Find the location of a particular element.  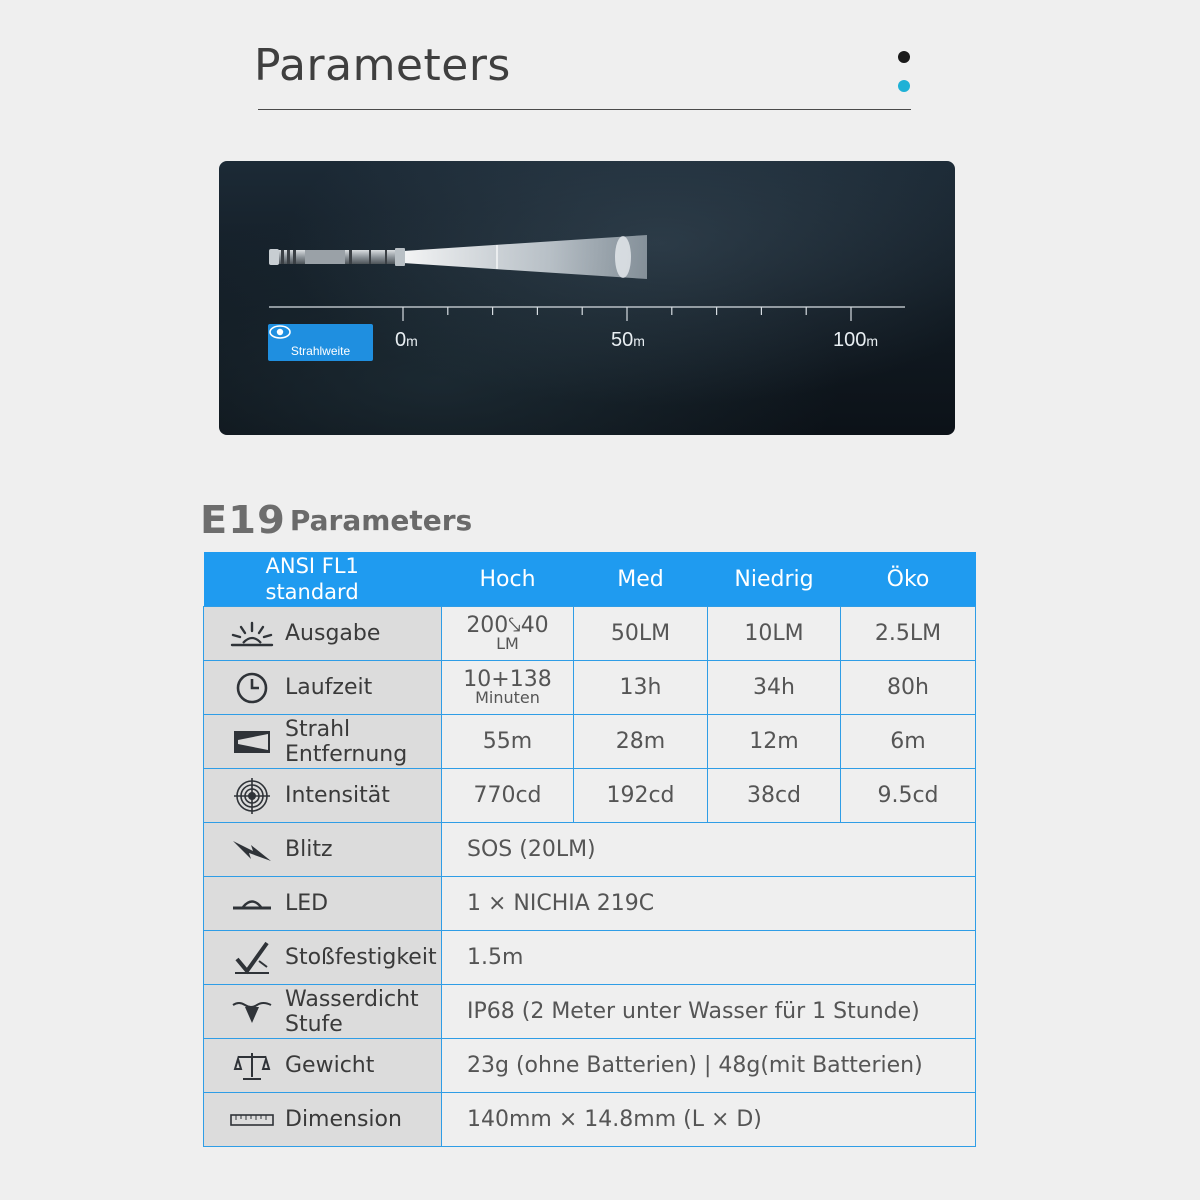

row-label: Dimension is located at coordinates (343, 1119).